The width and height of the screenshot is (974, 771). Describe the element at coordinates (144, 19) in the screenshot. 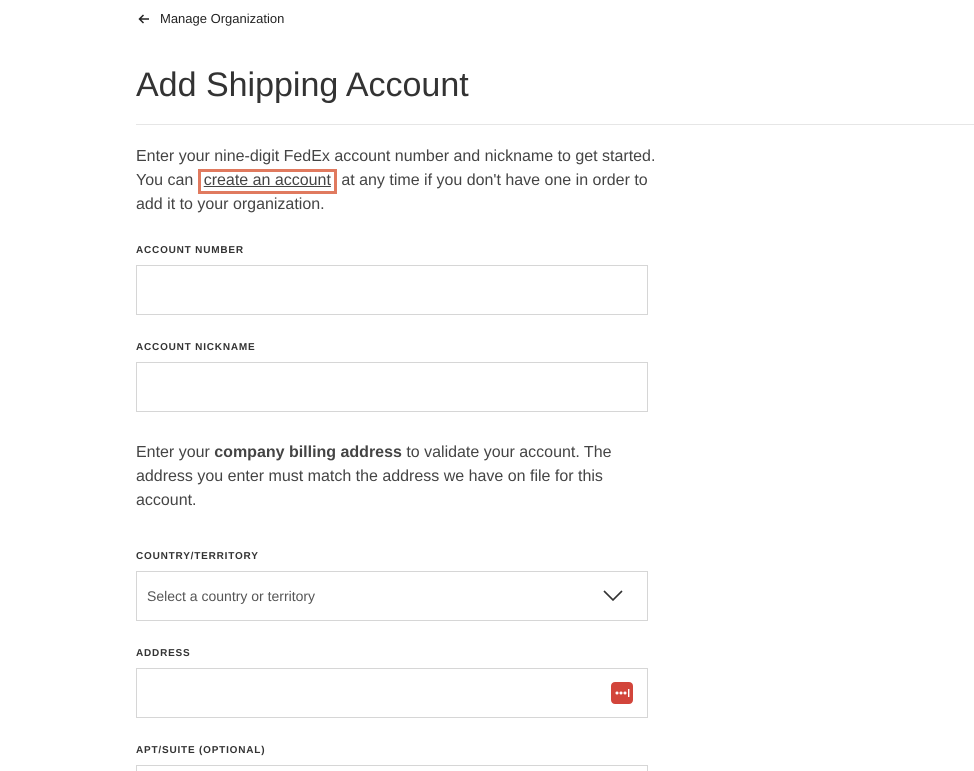

I see `back-arrow-icon` at that location.